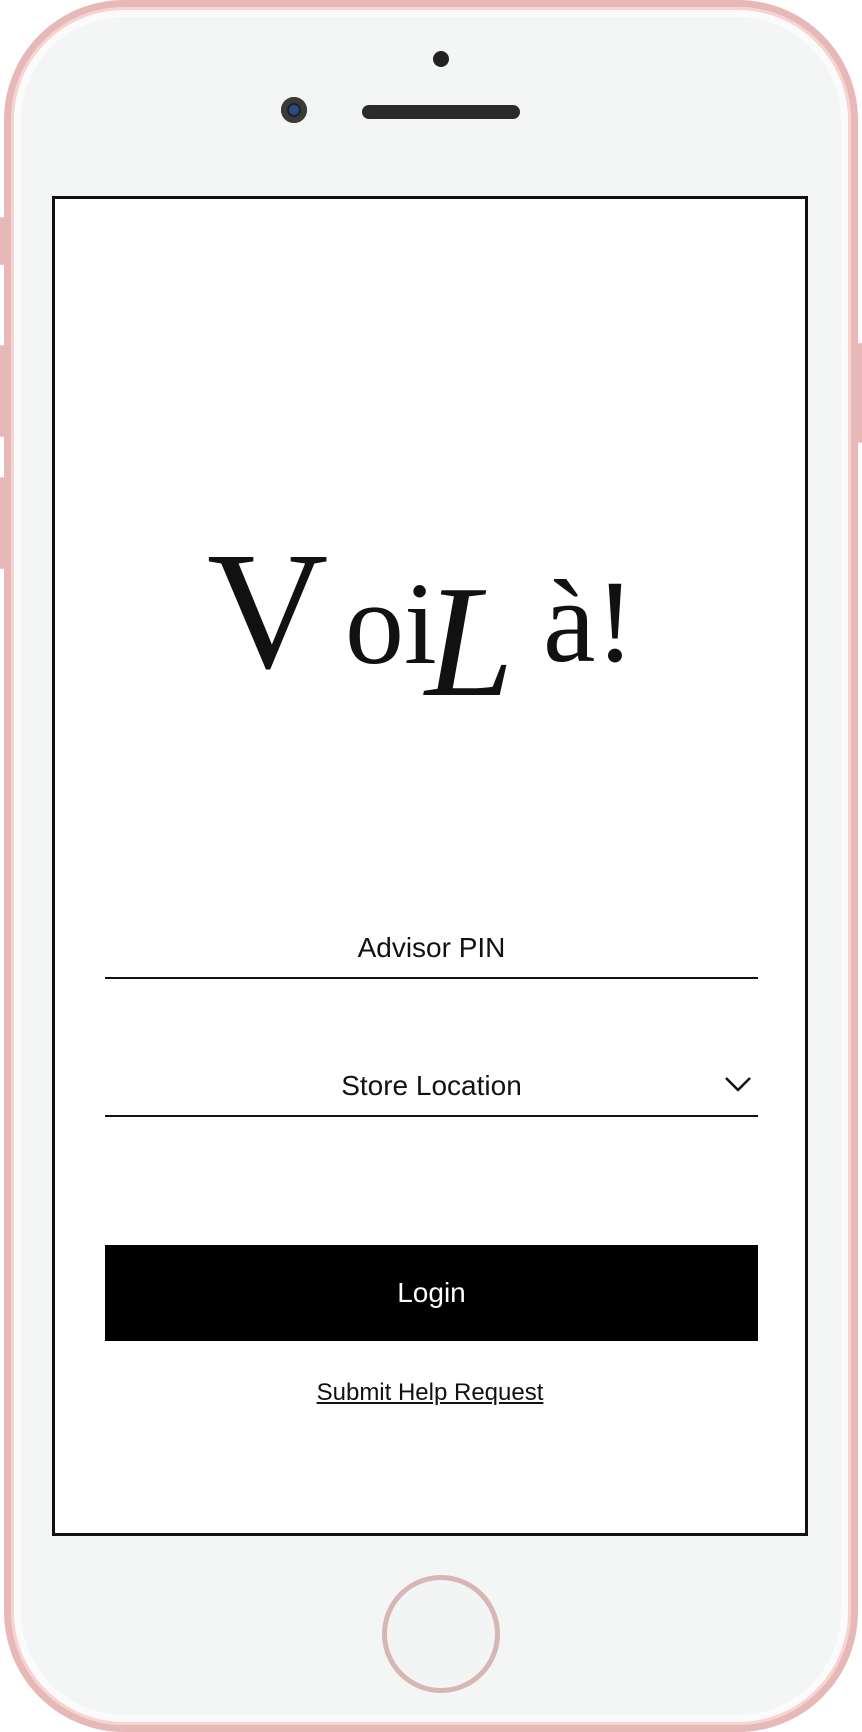 Image resolution: width=862 pixels, height=1732 pixels. Describe the element at coordinates (441, 112) in the screenshot. I see `earpiece-speaker` at that location.